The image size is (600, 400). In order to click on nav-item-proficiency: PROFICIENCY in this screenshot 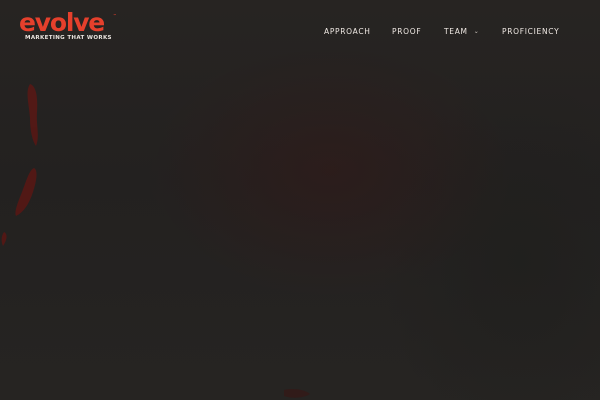, I will do `click(530, 32)`.